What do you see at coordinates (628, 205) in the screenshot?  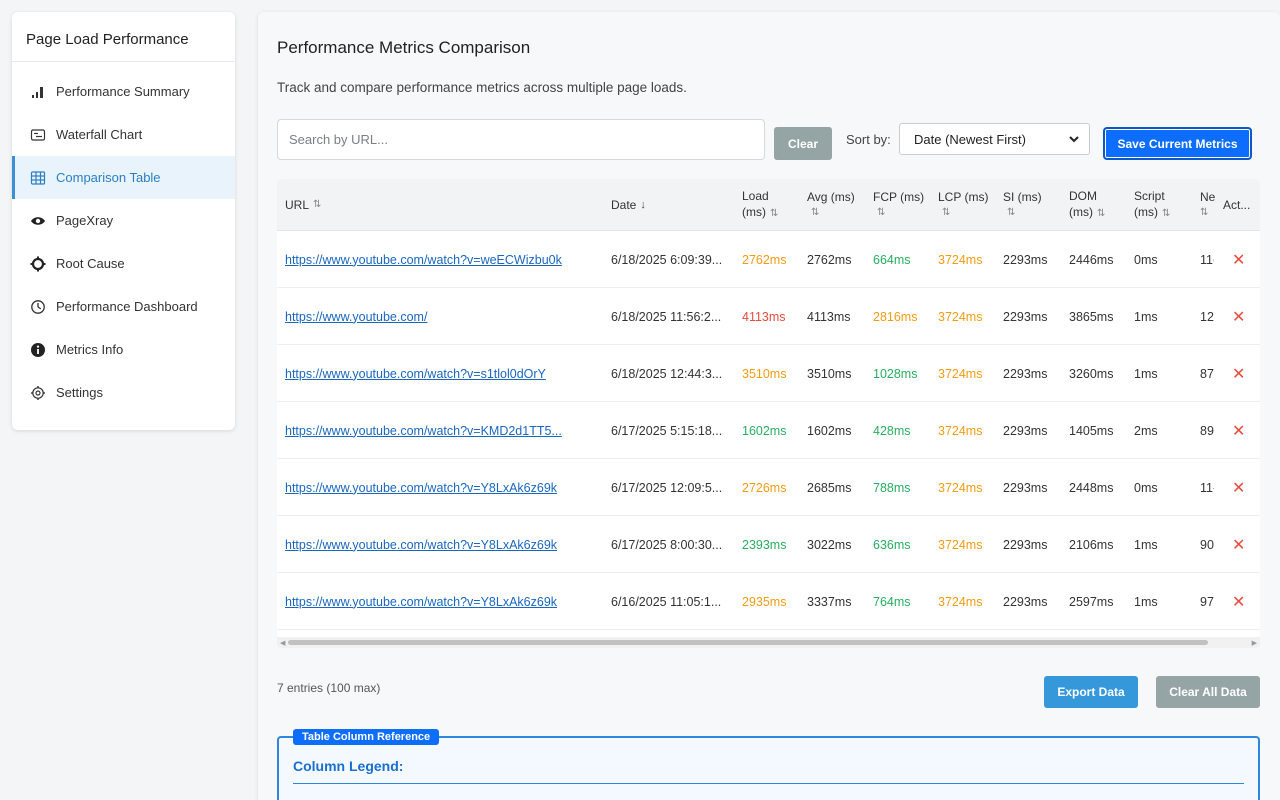 I see `header-date: Date ↓` at bounding box center [628, 205].